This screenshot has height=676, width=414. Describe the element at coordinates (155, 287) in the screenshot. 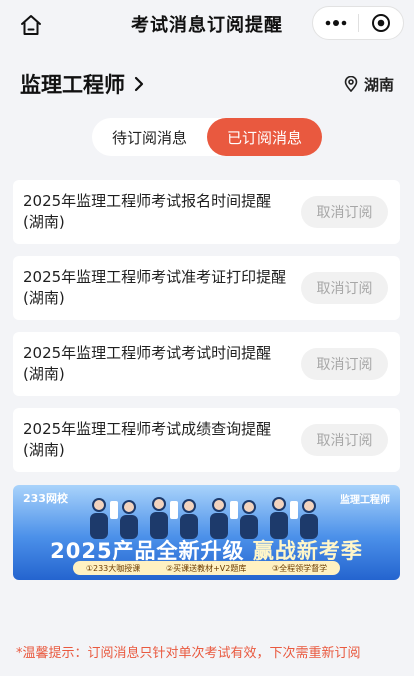

I see `subscription-title: 2025年监理工程师考试准考证打印提醒(湖南)` at that location.